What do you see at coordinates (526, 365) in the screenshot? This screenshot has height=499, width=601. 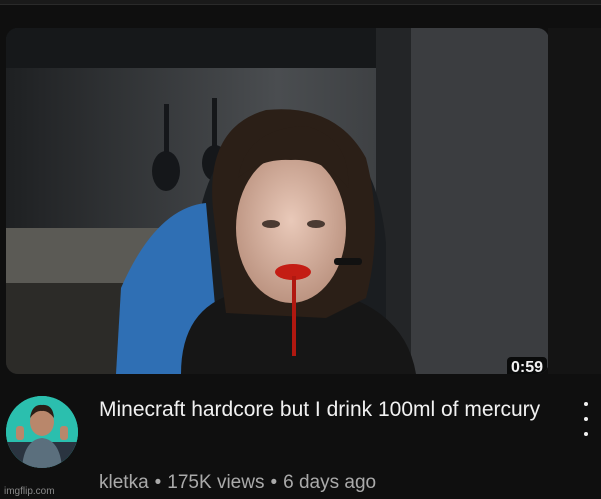 I see `duration-badge: 0:59` at bounding box center [526, 365].